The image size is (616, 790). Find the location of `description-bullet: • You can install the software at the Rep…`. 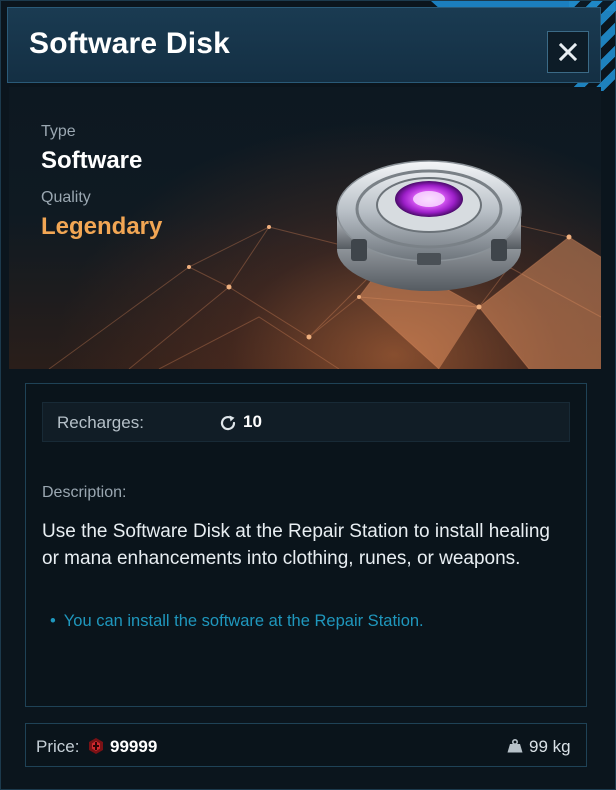

description-bullet: • You can install the software at the Rep… is located at coordinates (237, 621).